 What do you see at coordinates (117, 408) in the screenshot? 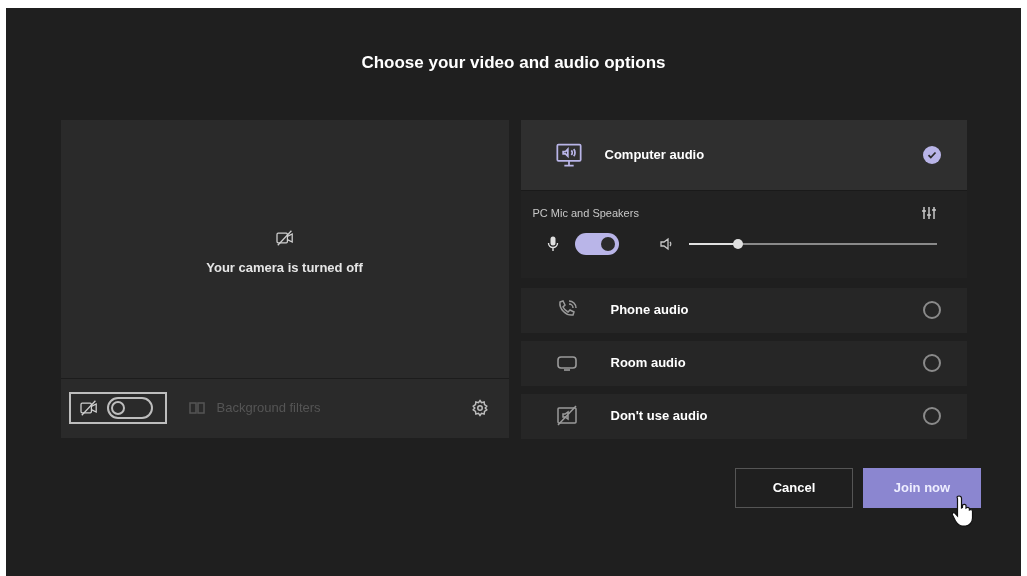
I see `camera-toggle` at bounding box center [117, 408].